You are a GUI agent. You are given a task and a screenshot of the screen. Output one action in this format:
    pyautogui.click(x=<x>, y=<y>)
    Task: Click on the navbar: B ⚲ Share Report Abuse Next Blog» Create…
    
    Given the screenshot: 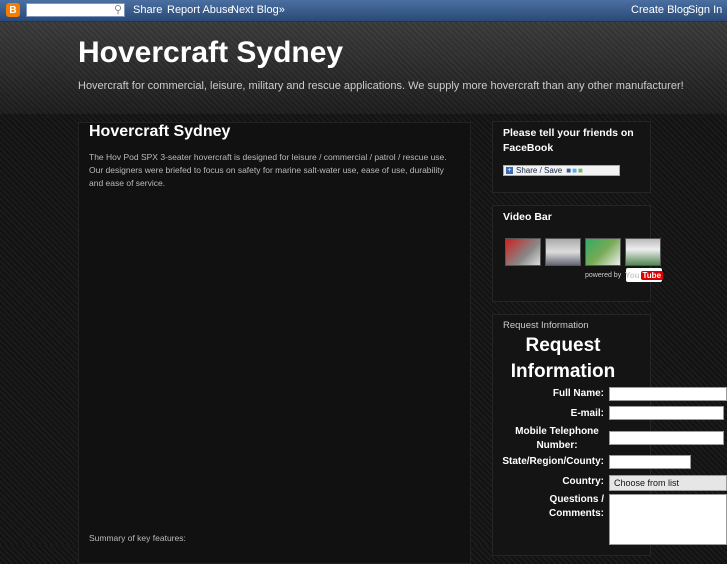 What is the action you would take?
    pyautogui.click(x=363, y=11)
    